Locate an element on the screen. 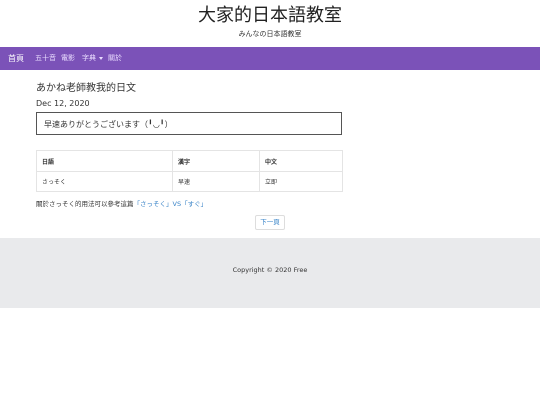  post-title: あかね老師教我的日文 is located at coordinates (86, 88).